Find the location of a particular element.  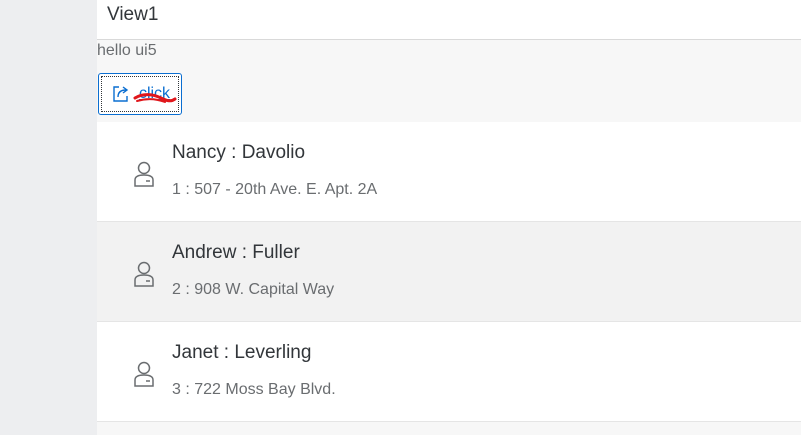

click-button: click is located at coordinates (140, 94).